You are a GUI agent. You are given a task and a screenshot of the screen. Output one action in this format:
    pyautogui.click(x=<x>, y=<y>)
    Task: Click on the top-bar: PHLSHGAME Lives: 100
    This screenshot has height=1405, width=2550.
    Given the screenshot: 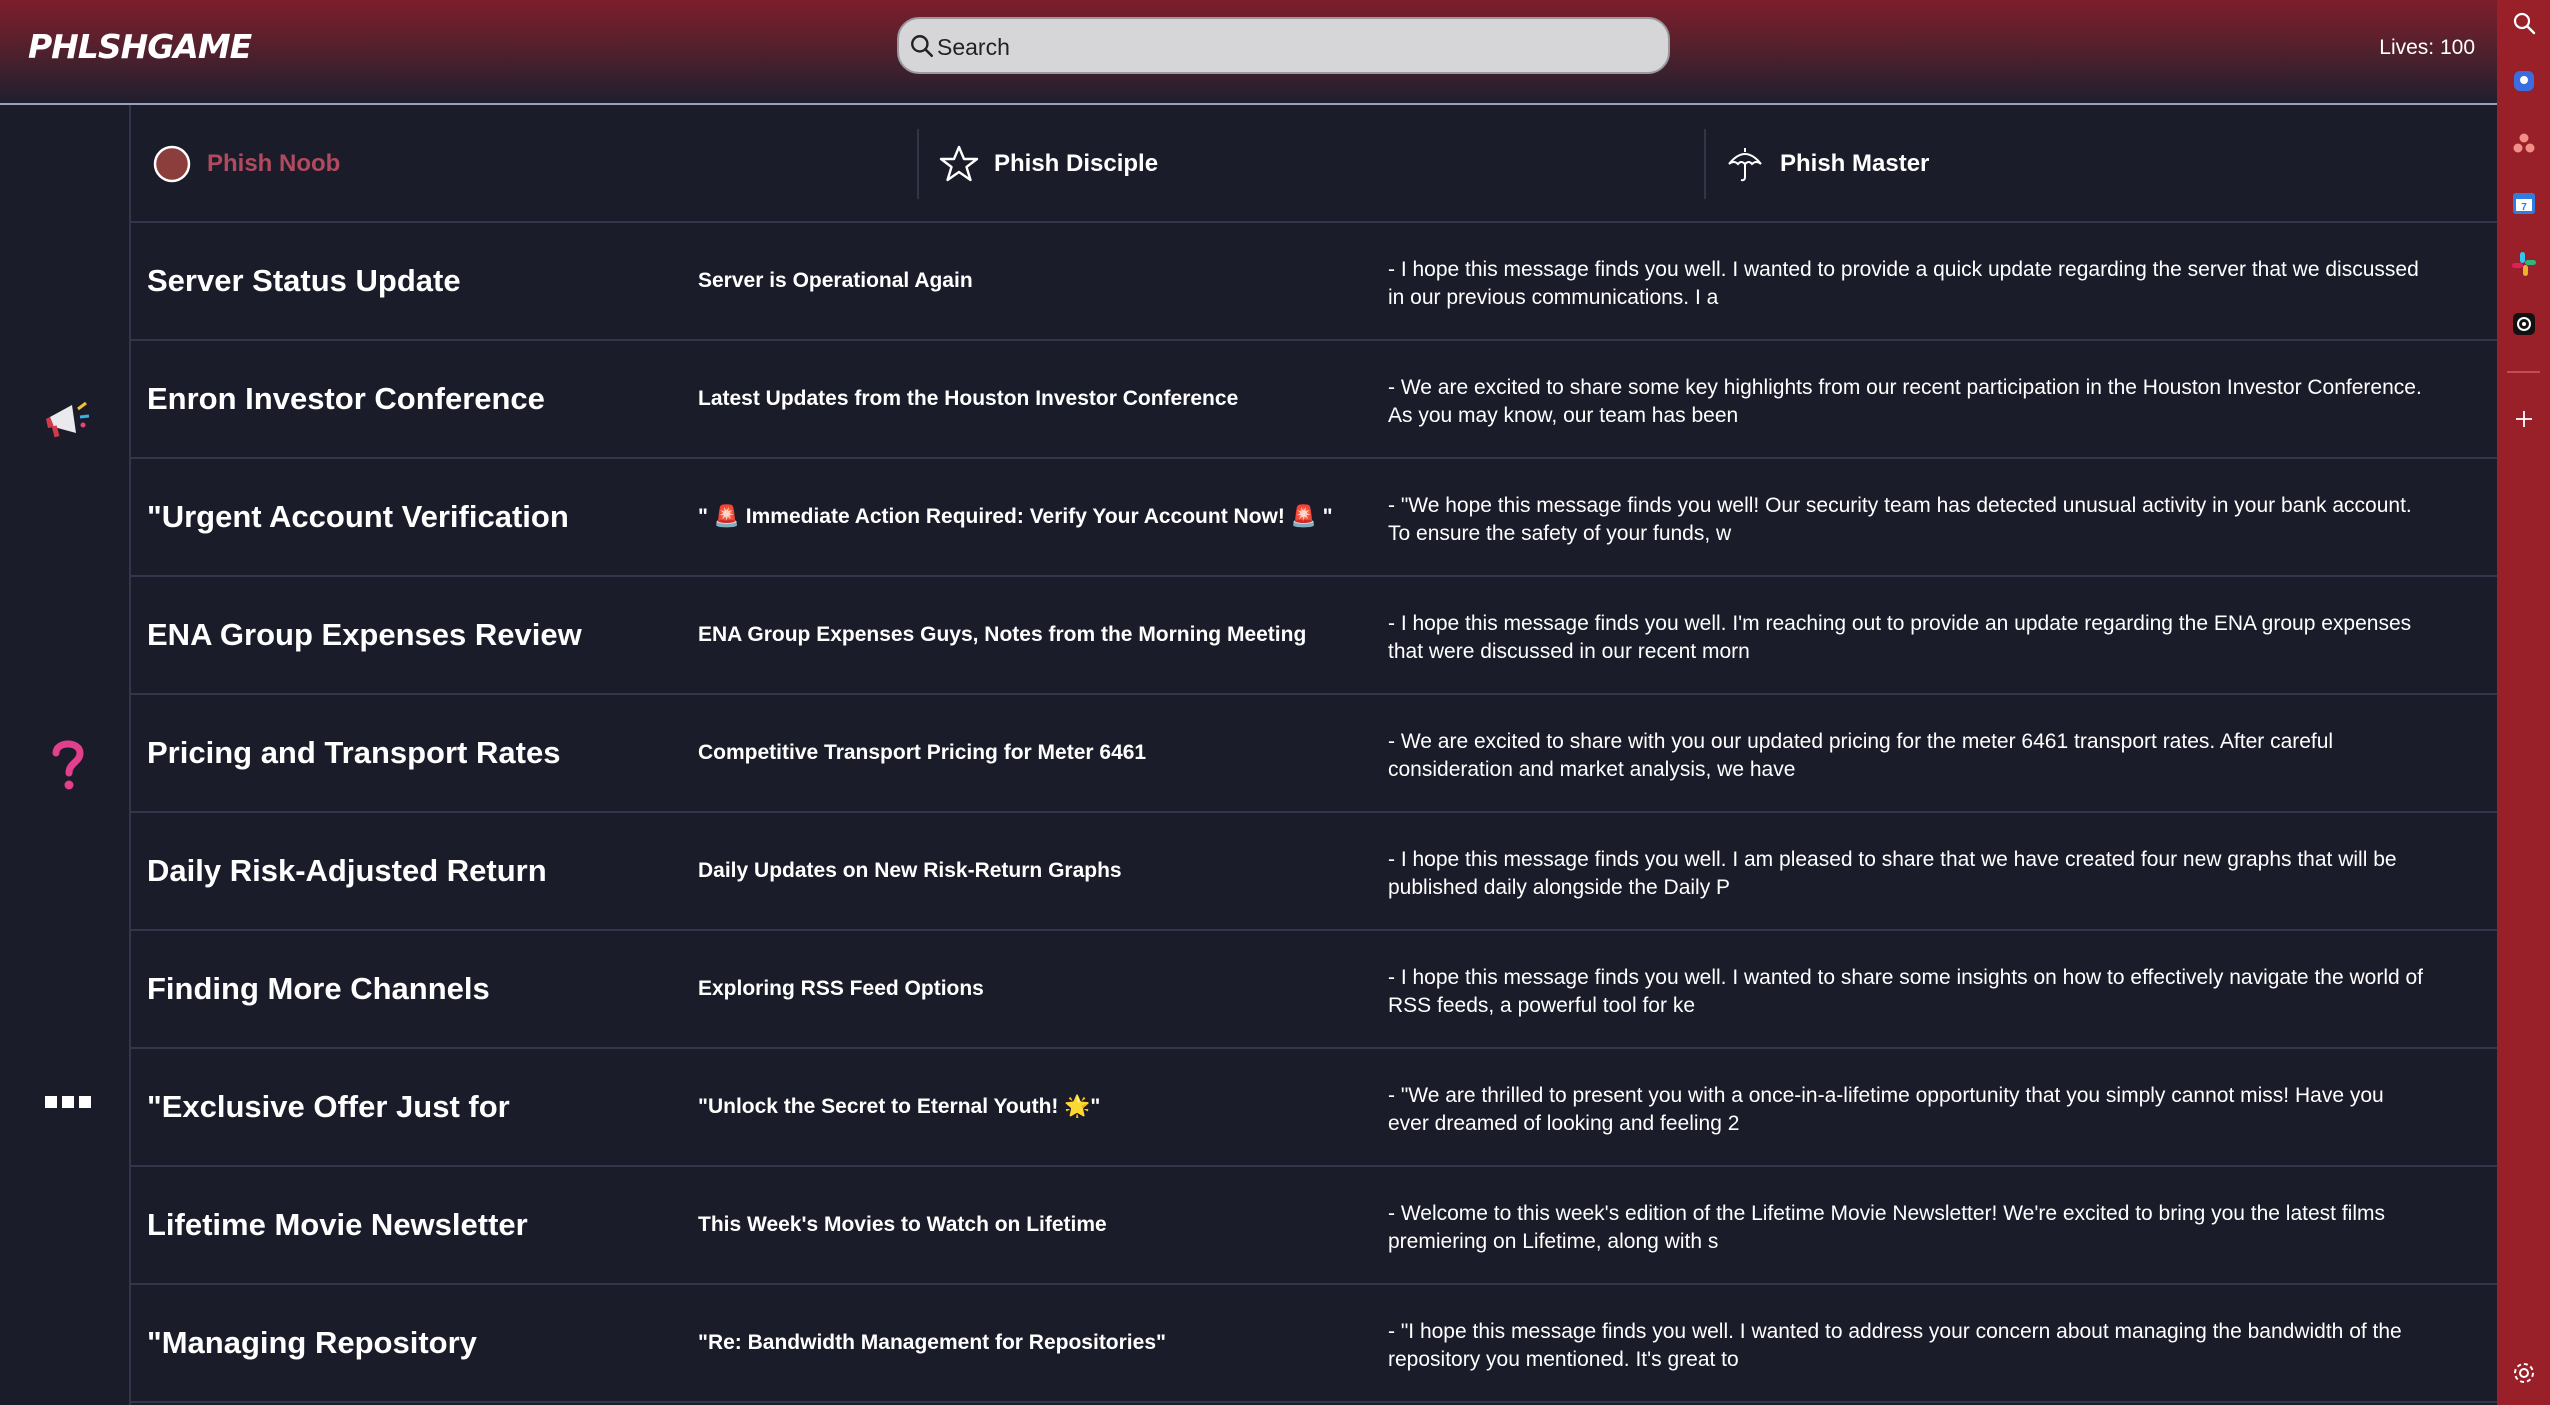 What is the action you would take?
    pyautogui.click(x=1248, y=52)
    